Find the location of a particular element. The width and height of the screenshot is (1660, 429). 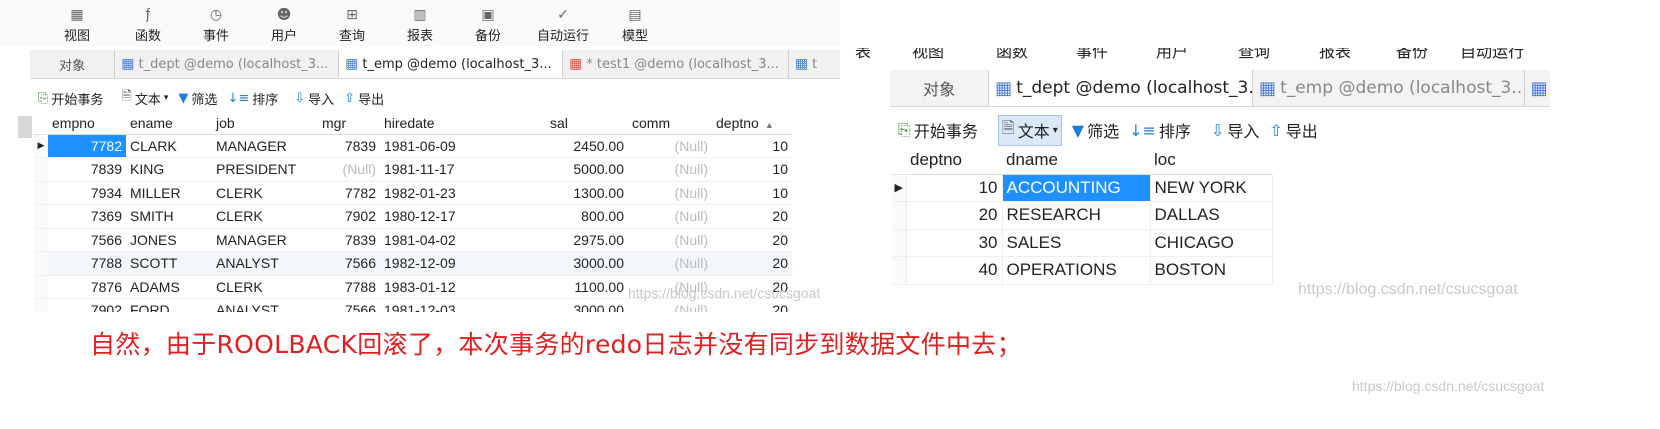

cell-ename: SMITH is located at coordinates (169, 217).